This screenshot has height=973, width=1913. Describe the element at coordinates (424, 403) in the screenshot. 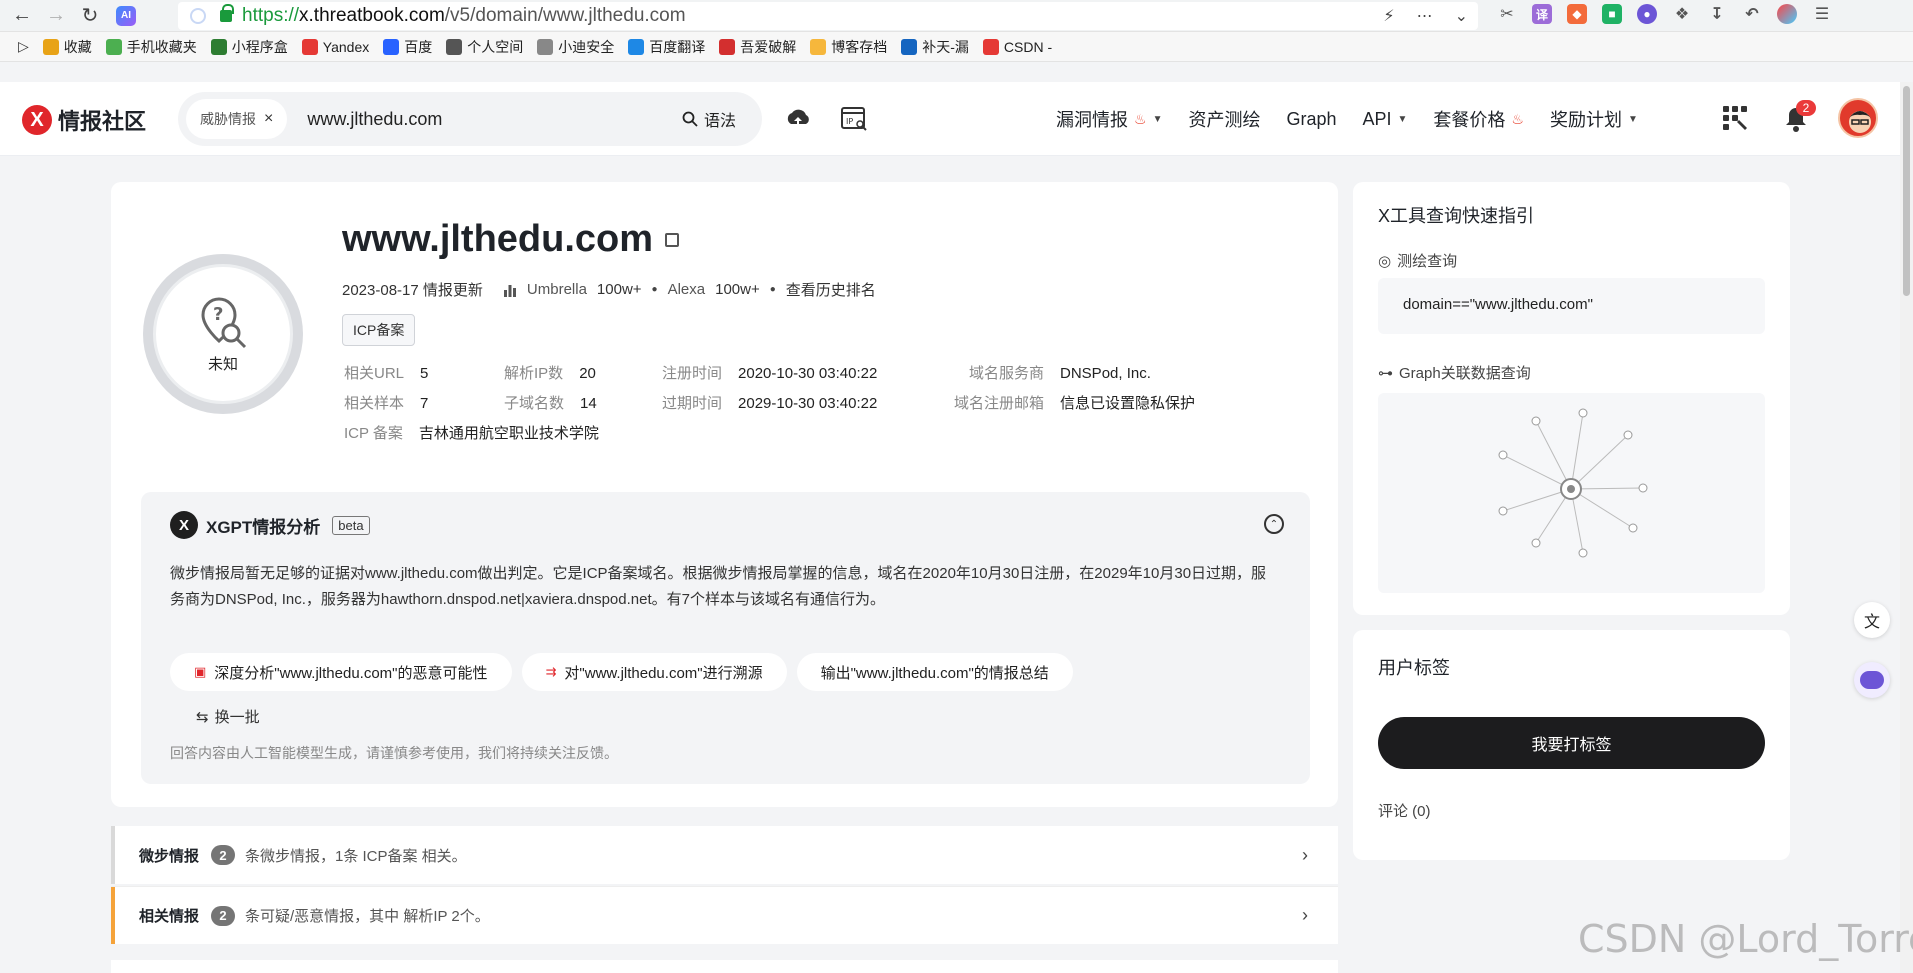

I see `related-sample-value: 7` at that location.